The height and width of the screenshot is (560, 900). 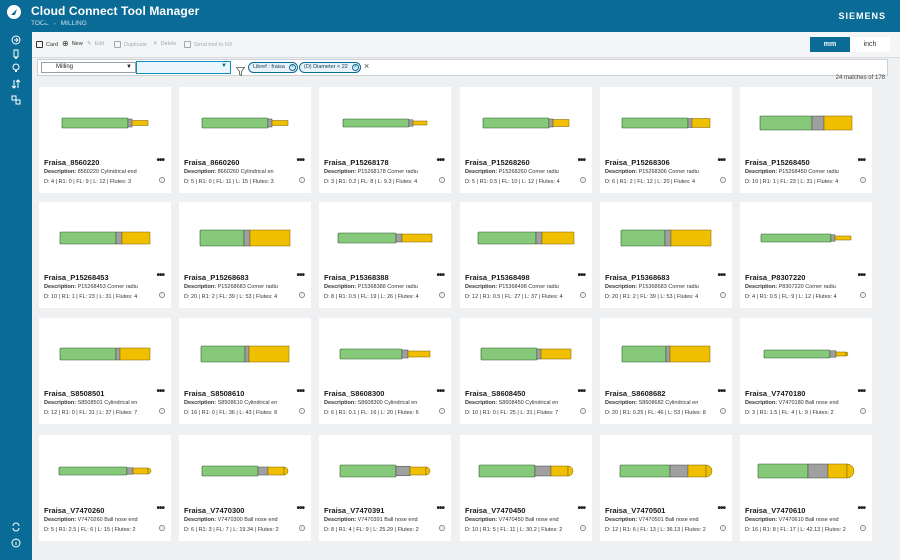 I want to click on unit-mm-button: mm, so click(x=830, y=44).